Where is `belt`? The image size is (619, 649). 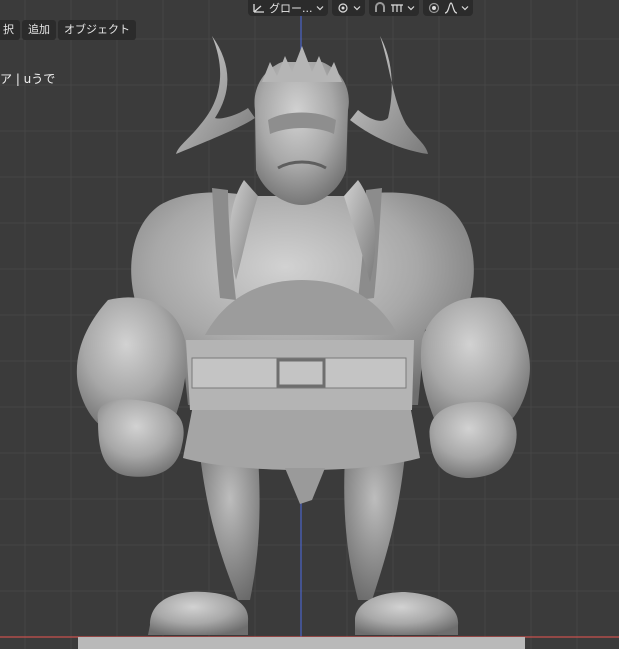 belt is located at coordinates (299, 373).